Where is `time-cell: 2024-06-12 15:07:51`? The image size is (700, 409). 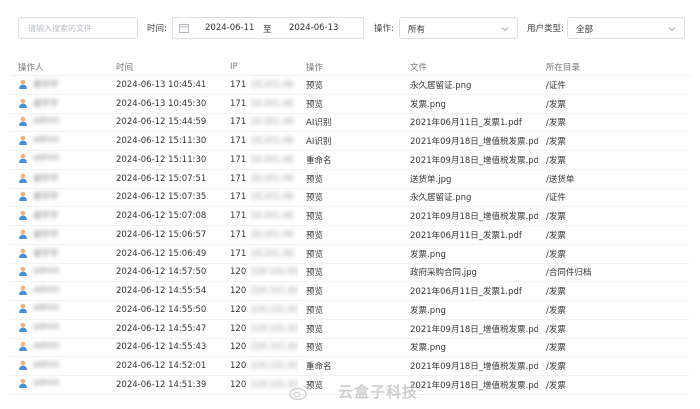
time-cell: 2024-06-12 15:07:51 is located at coordinates (165, 179).